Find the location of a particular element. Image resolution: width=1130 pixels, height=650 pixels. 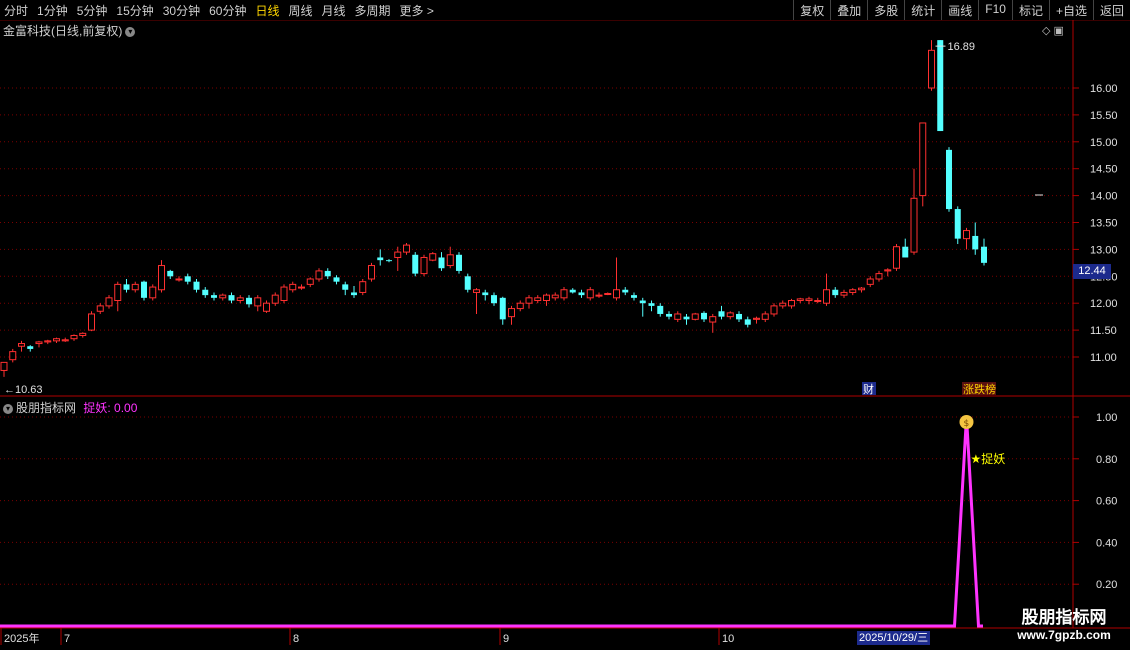

cursor-date: 2025/10/29/三 is located at coordinates (894, 638).